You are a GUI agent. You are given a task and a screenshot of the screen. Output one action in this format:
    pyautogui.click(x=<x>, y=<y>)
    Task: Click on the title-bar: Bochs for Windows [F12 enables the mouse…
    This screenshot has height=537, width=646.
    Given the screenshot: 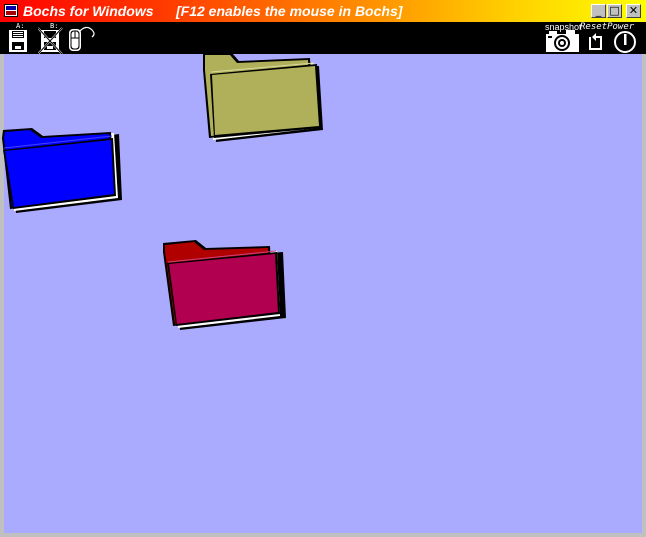 What is the action you would take?
    pyautogui.click(x=323, y=11)
    